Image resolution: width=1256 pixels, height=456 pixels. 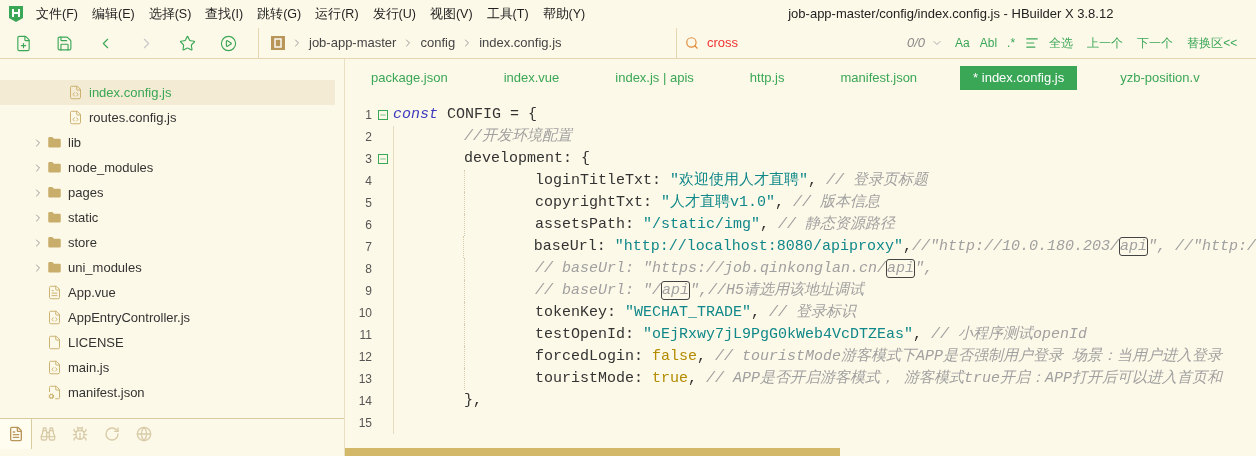 What do you see at coordinates (364, 313) in the screenshot?
I see `line-number: 10` at bounding box center [364, 313].